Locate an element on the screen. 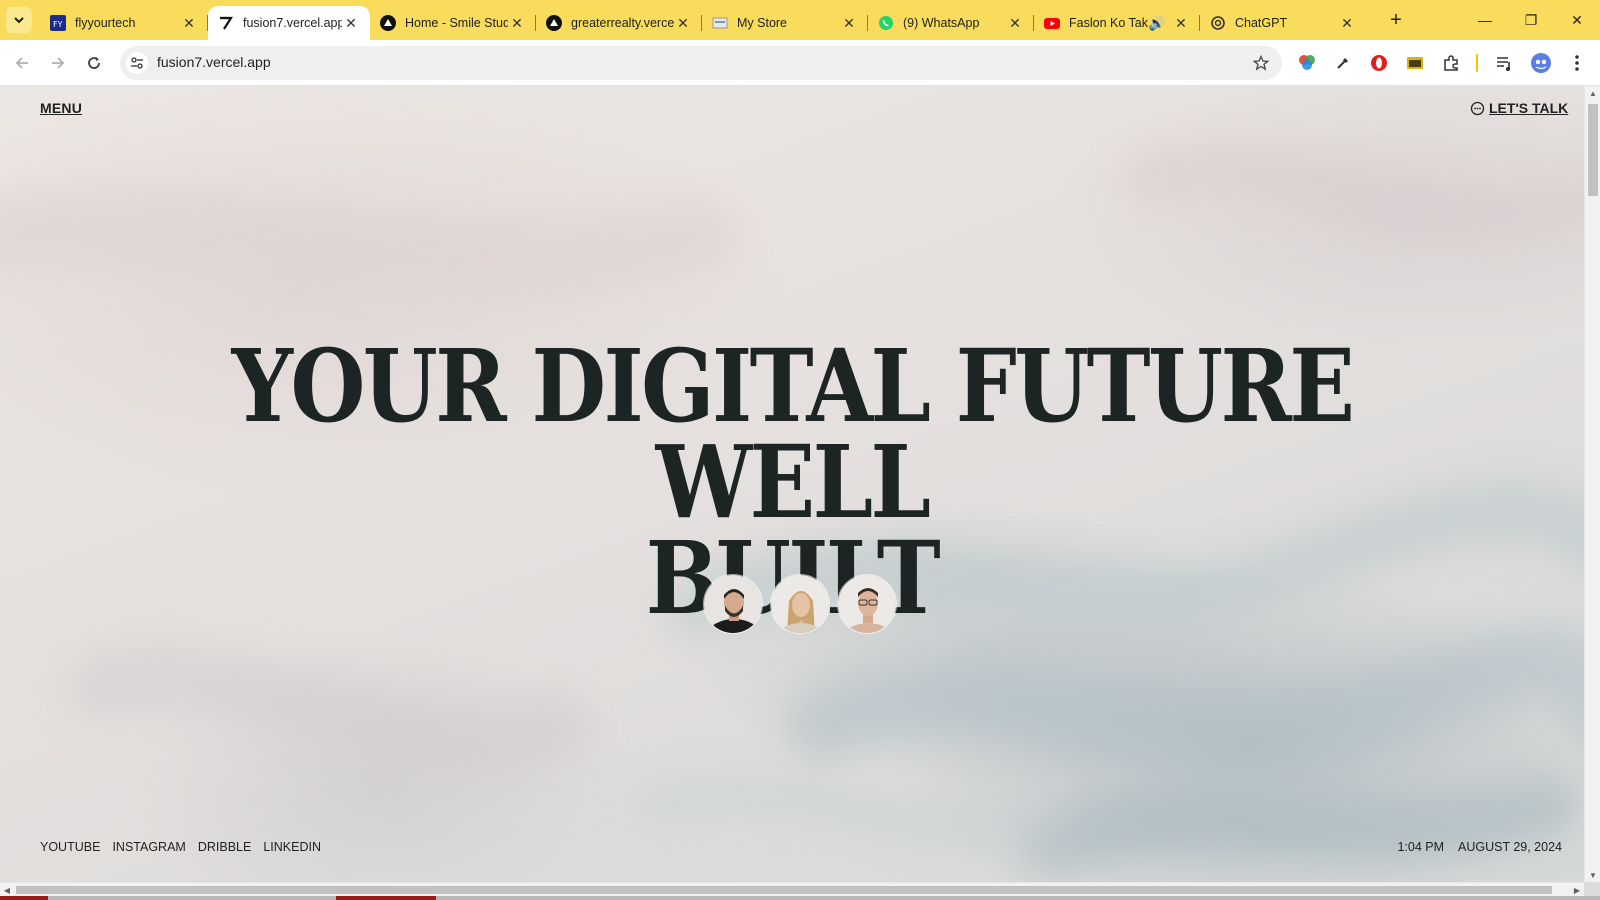  vertical-scrollbar: ▲ ▼ is located at coordinates (1592, 484).